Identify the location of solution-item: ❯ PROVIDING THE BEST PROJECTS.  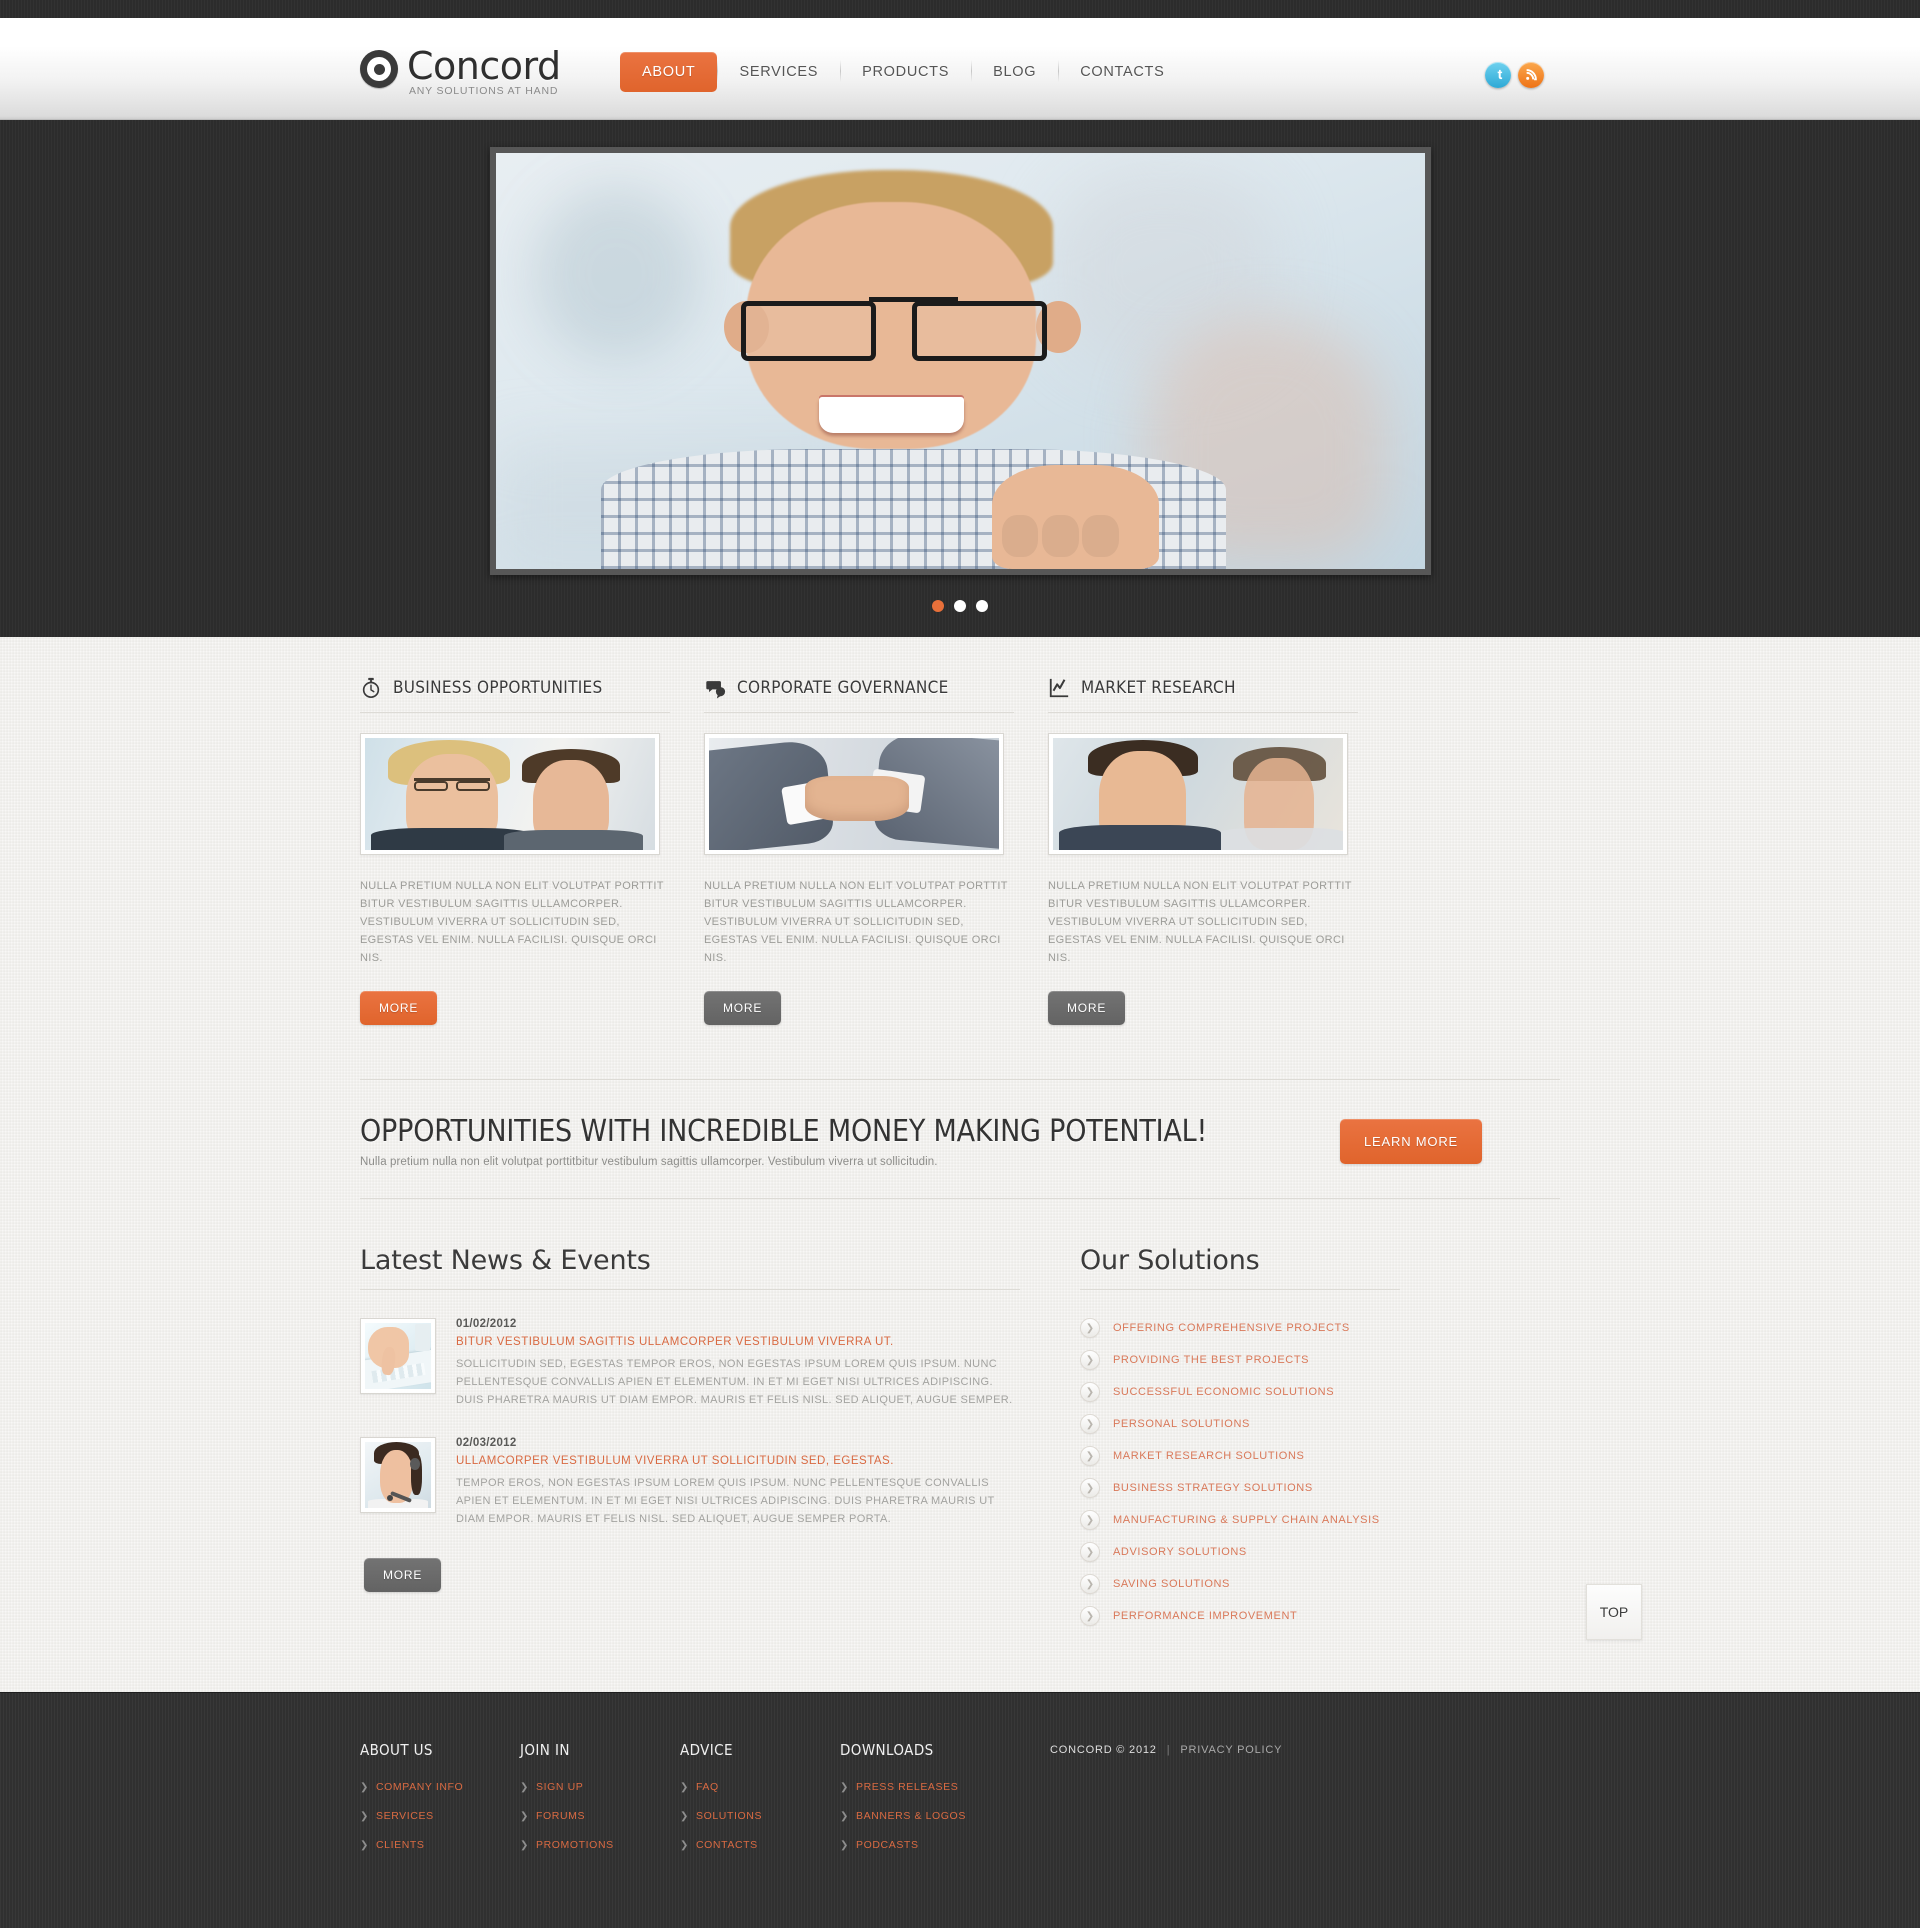
(1240, 1360).